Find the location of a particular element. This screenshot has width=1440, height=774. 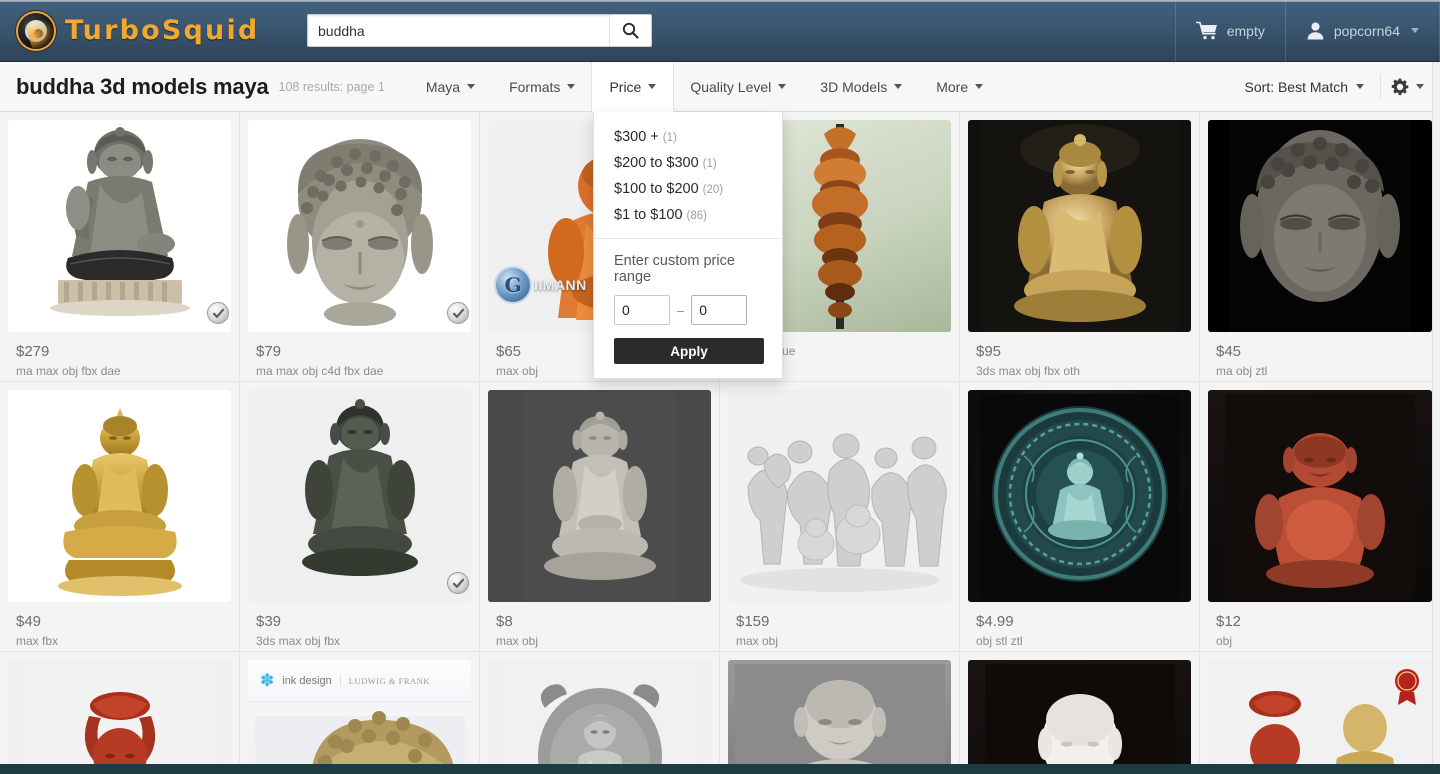

filter-tab-more: More is located at coordinates (959, 87).